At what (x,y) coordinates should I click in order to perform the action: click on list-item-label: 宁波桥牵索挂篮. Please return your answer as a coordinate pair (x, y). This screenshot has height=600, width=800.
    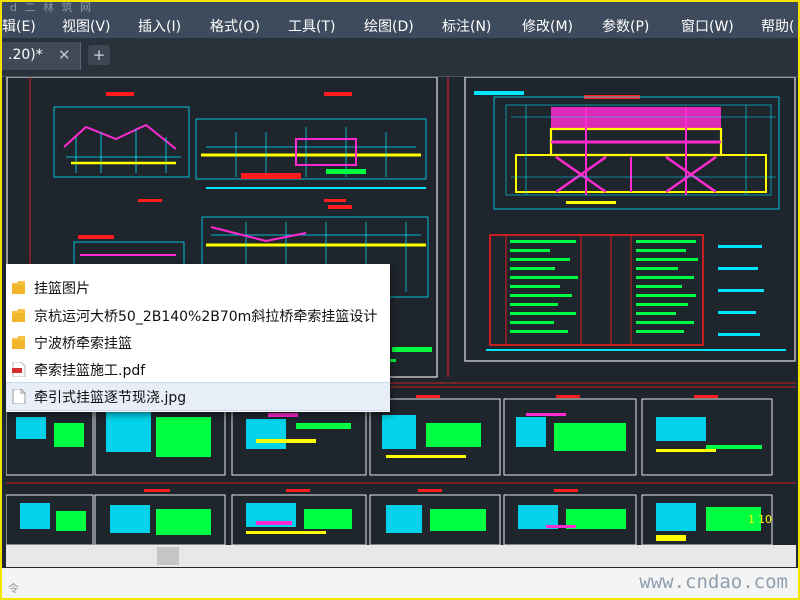
    Looking at the image, I should click on (83, 344).